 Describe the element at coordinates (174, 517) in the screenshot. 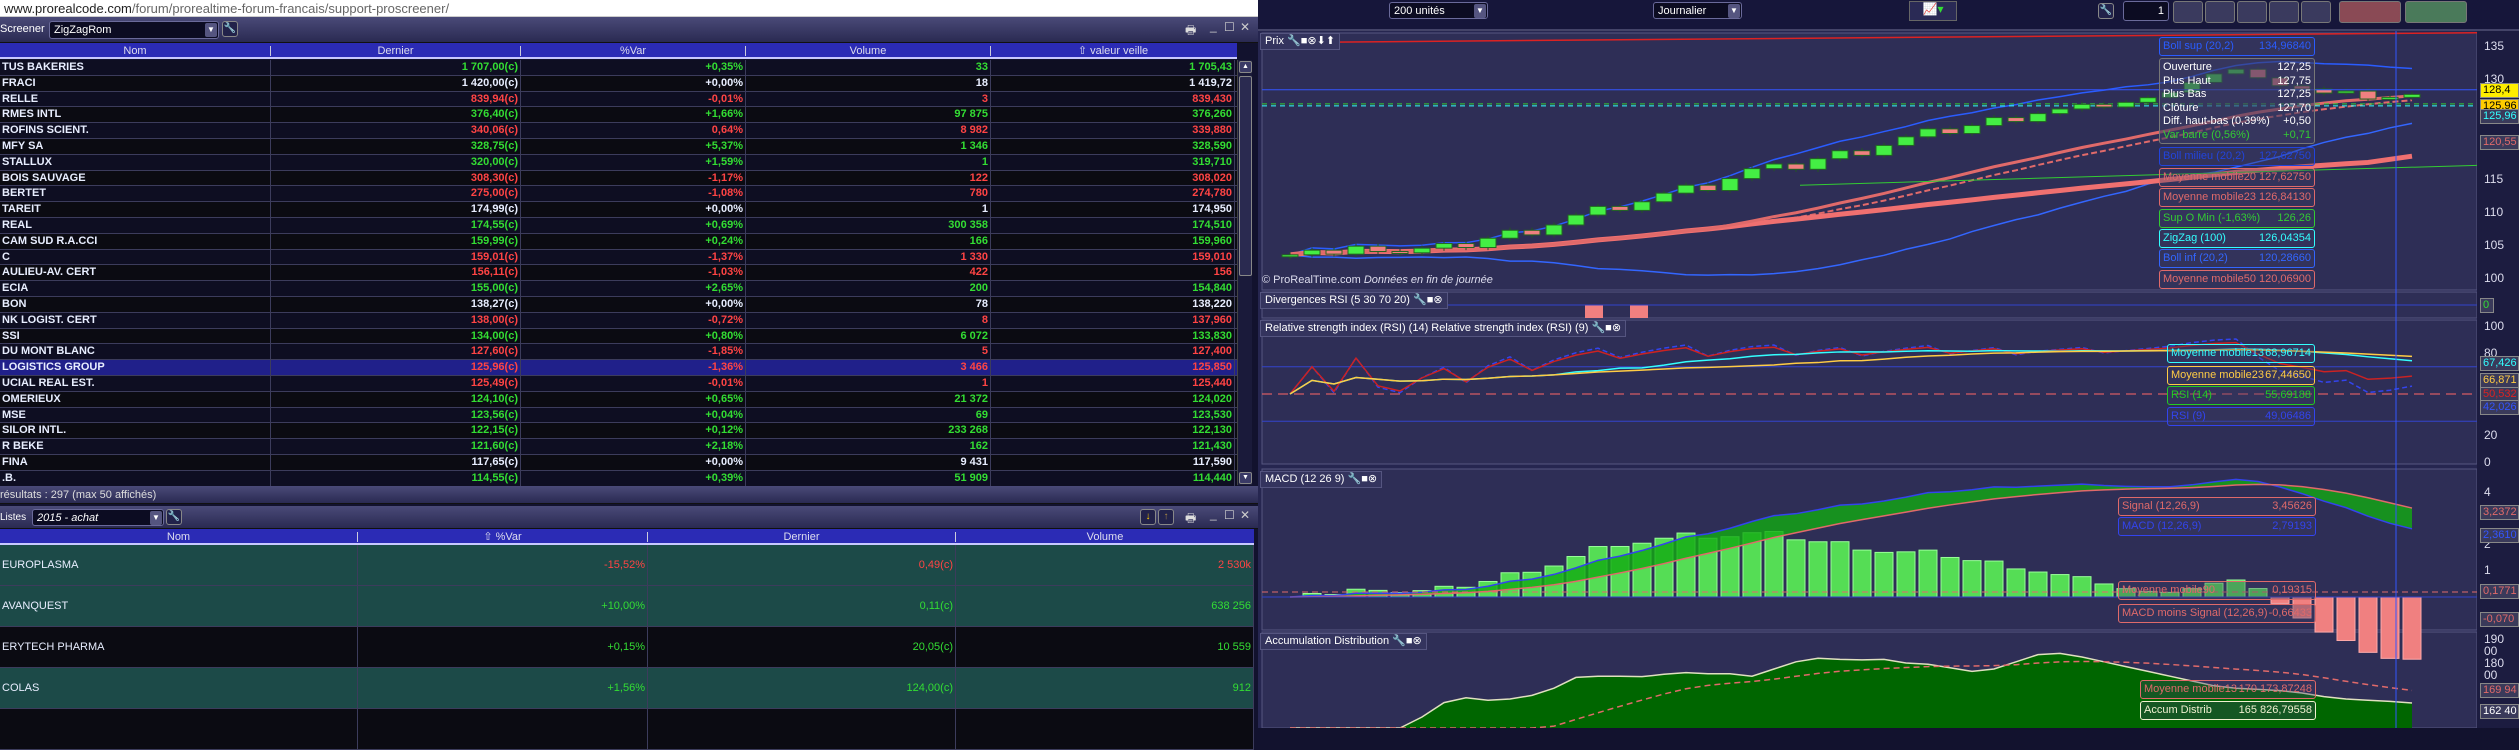

I see `lists-settings-wrench-icon: 🔧` at that location.